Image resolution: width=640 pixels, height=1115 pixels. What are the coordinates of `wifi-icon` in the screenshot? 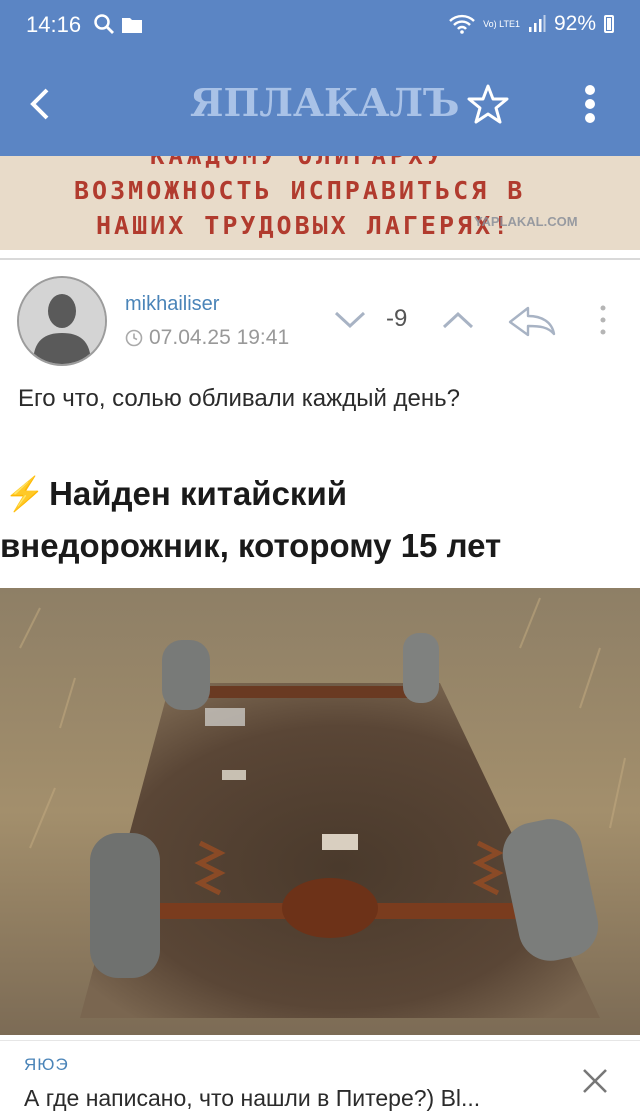 It's located at (462, 24).